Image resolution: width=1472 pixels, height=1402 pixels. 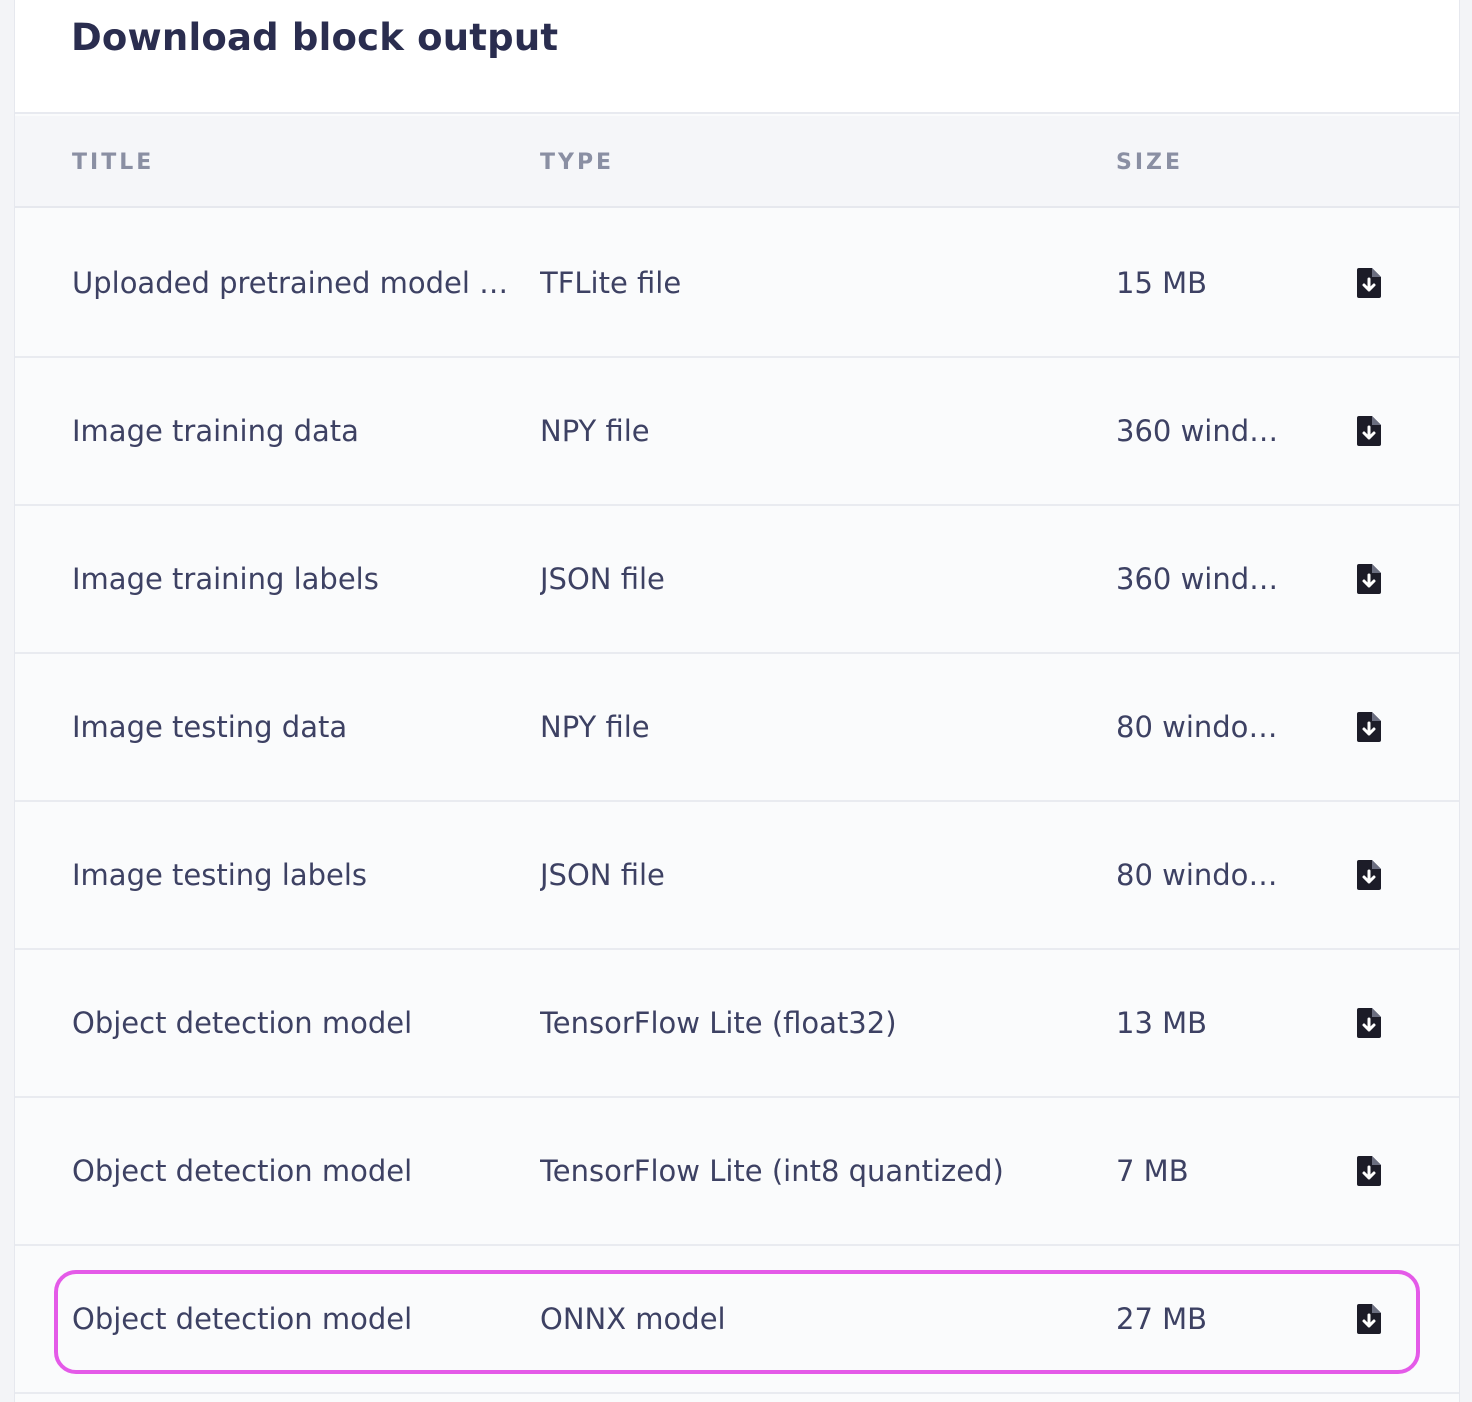 I want to click on row-size: 13 MB, so click(x=1162, y=1023).